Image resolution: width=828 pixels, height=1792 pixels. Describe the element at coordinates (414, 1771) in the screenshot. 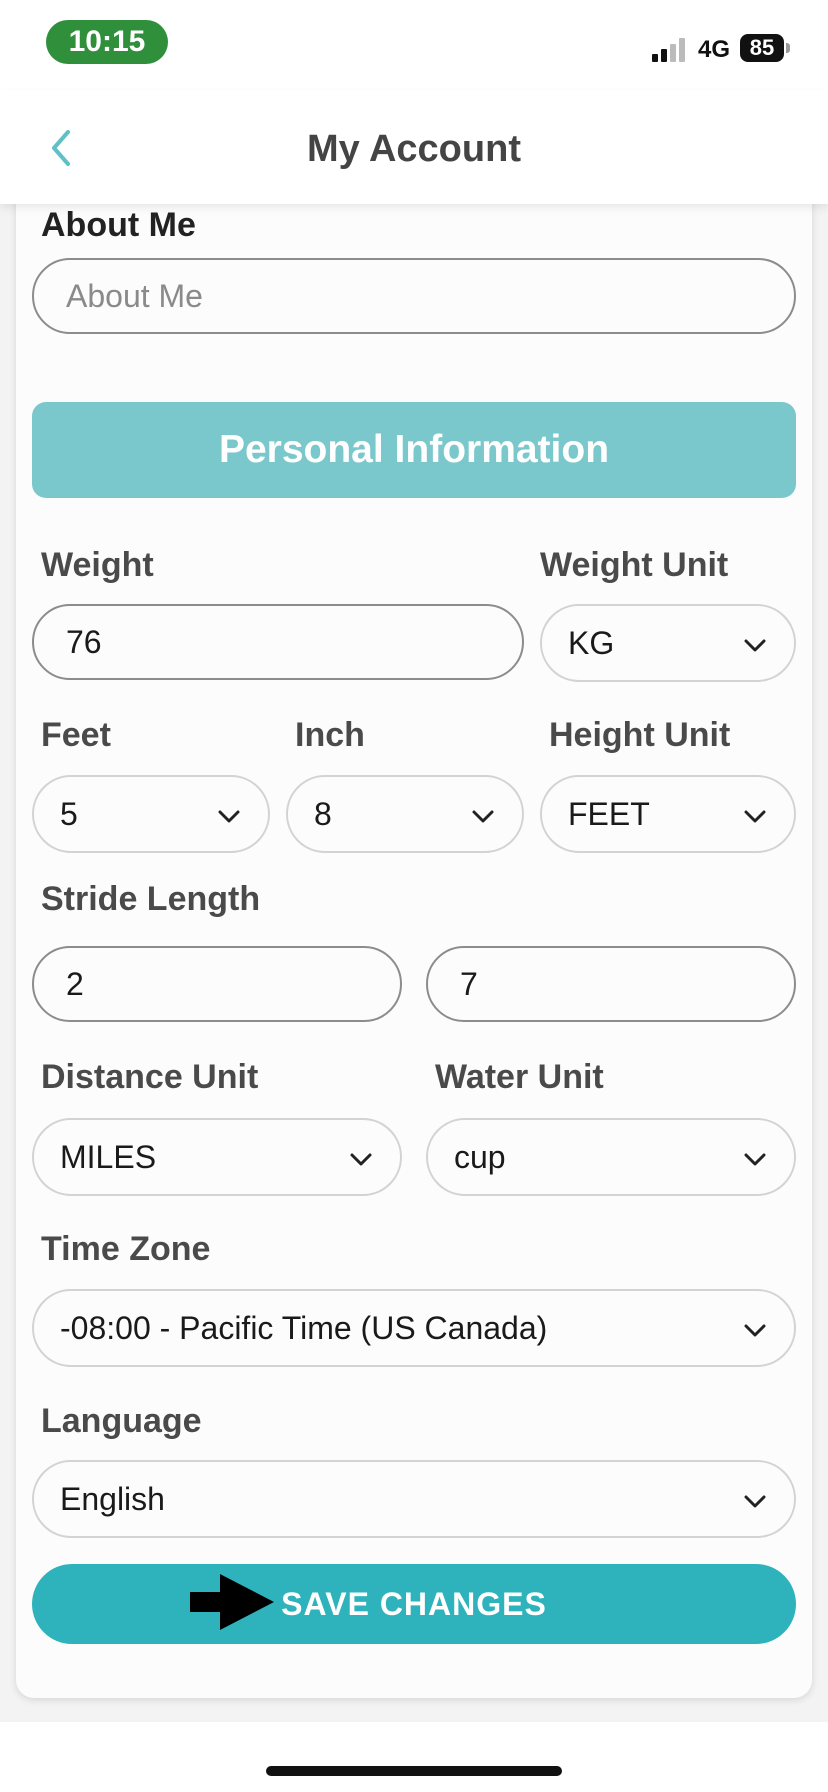

I see `home-indicator` at that location.